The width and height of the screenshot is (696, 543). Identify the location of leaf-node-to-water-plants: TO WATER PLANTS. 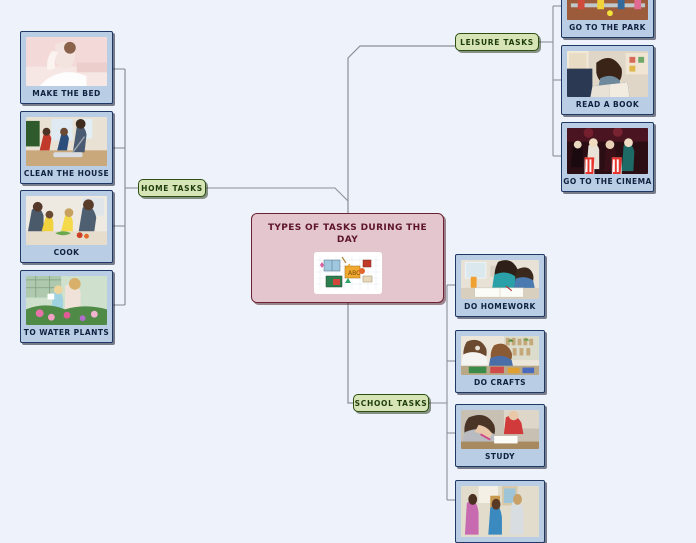
(66, 306).